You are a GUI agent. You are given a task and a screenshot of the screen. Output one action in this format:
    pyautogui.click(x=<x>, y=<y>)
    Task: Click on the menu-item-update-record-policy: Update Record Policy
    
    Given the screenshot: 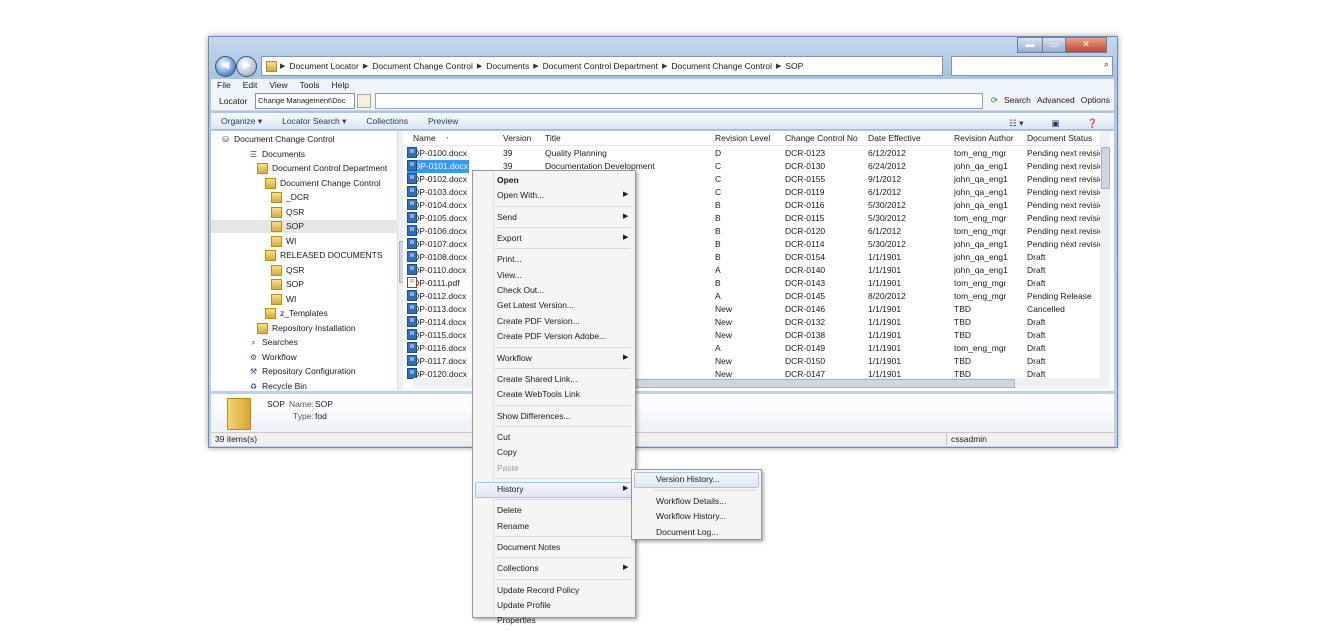 What is the action you would take?
    pyautogui.click(x=538, y=590)
    